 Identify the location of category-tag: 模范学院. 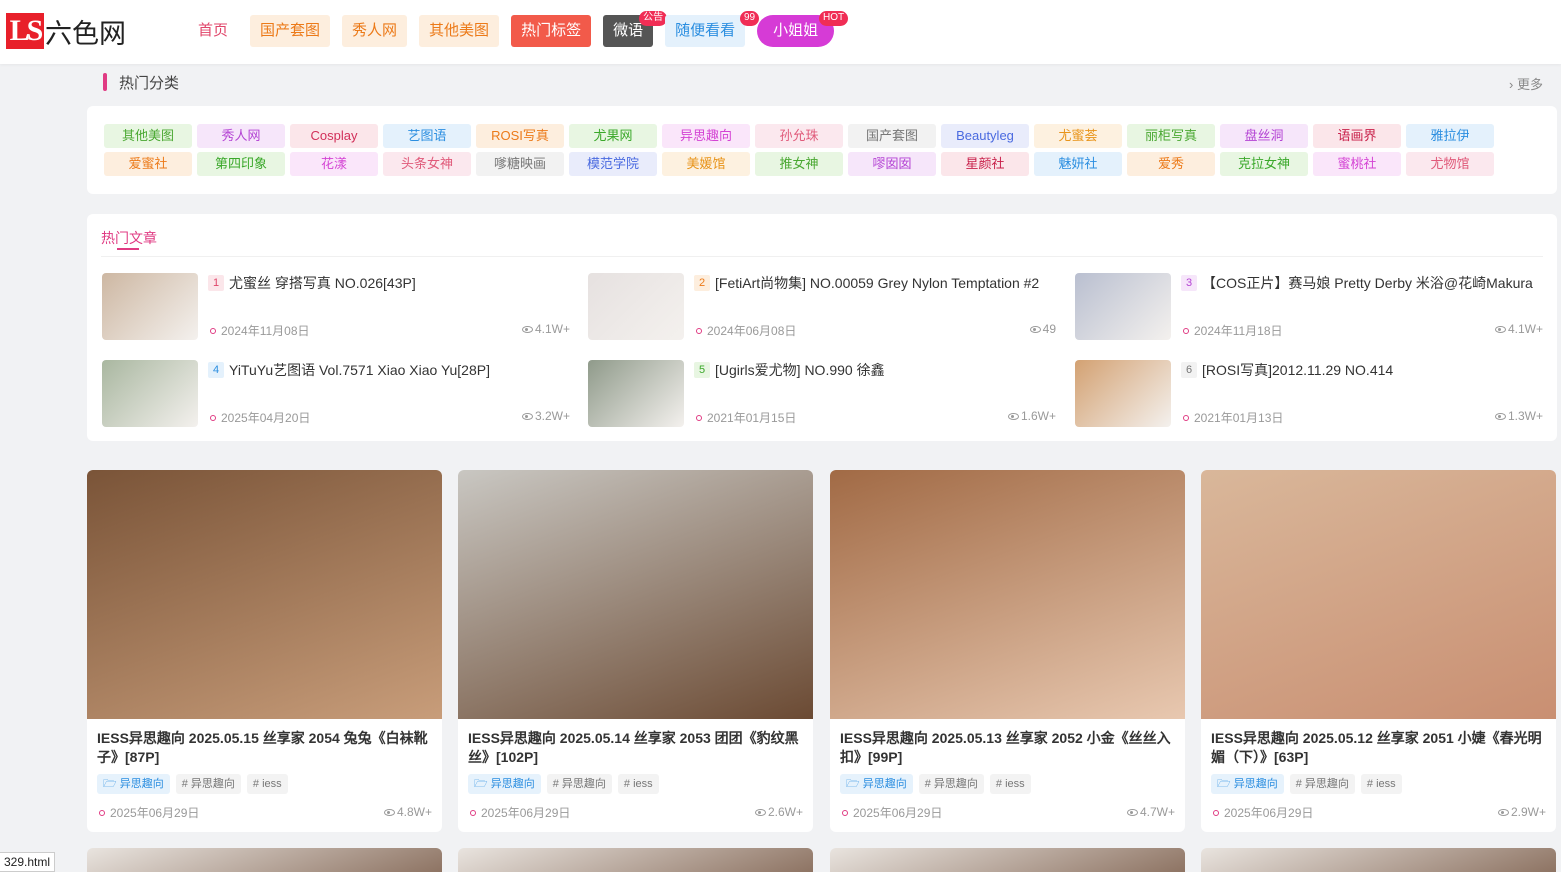
(613, 164).